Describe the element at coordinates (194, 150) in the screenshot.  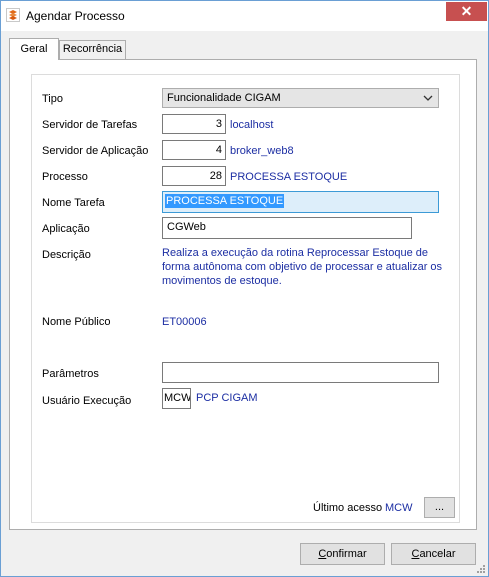
I see `servidor-aplicacao-code-input: 4` at that location.